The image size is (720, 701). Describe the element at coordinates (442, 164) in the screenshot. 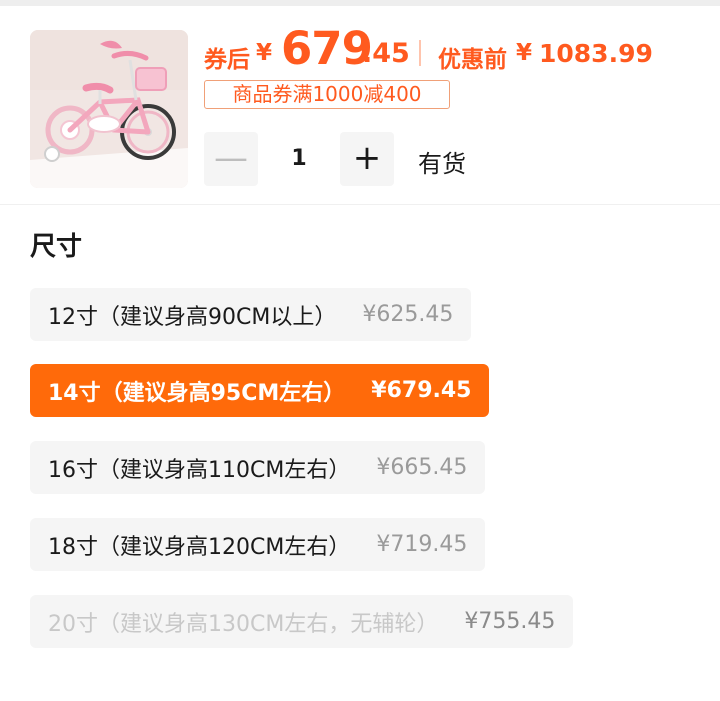

I see `stock-status: 有货` at that location.